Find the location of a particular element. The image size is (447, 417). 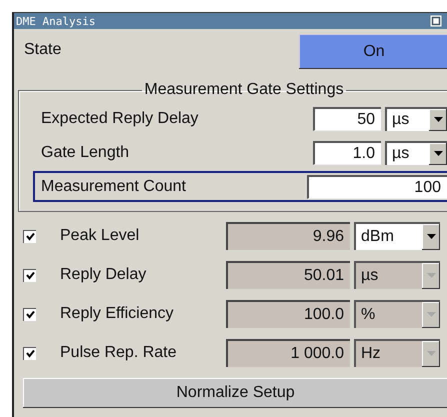

window-title: DME Analysis is located at coordinates (56, 21).